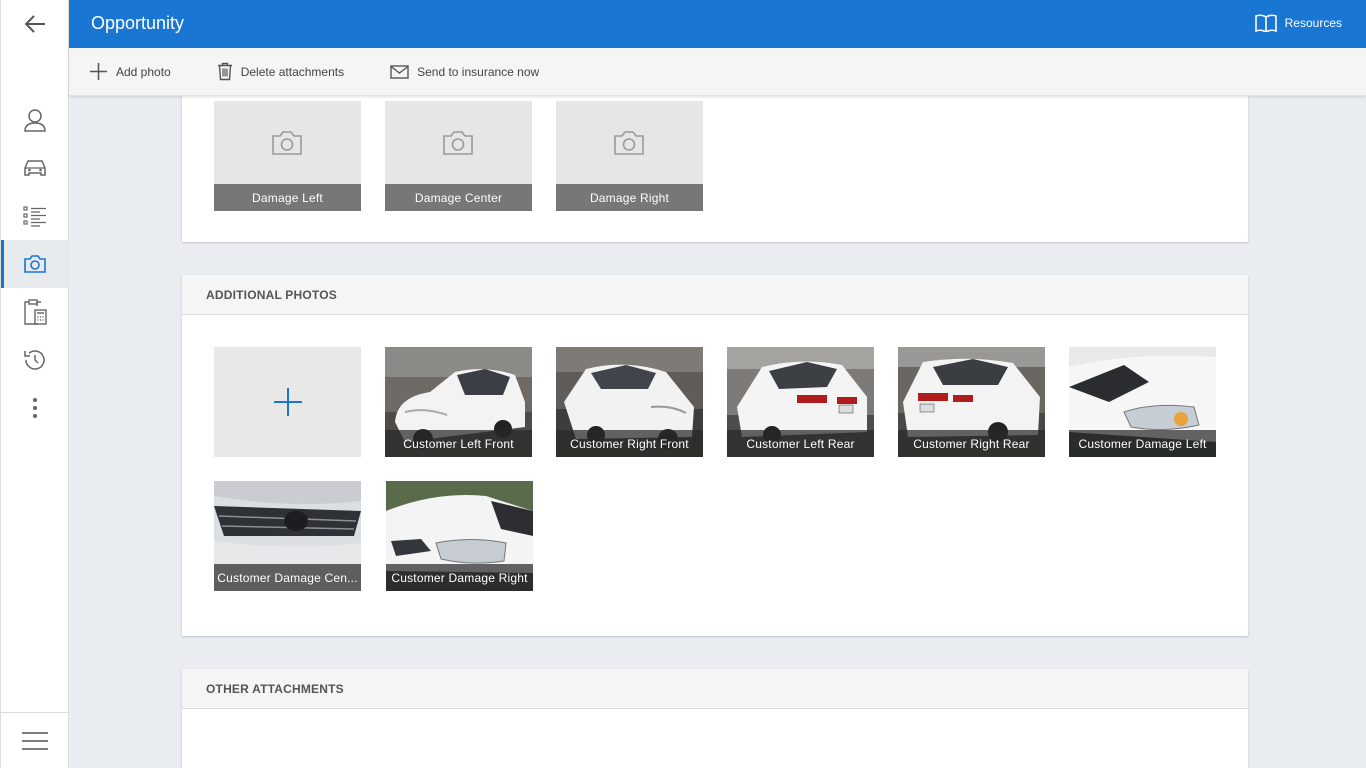 This screenshot has width=1366, height=768. What do you see at coordinates (629, 156) in the screenshot?
I see `photo-slot-damage-right: Damage Right` at bounding box center [629, 156].